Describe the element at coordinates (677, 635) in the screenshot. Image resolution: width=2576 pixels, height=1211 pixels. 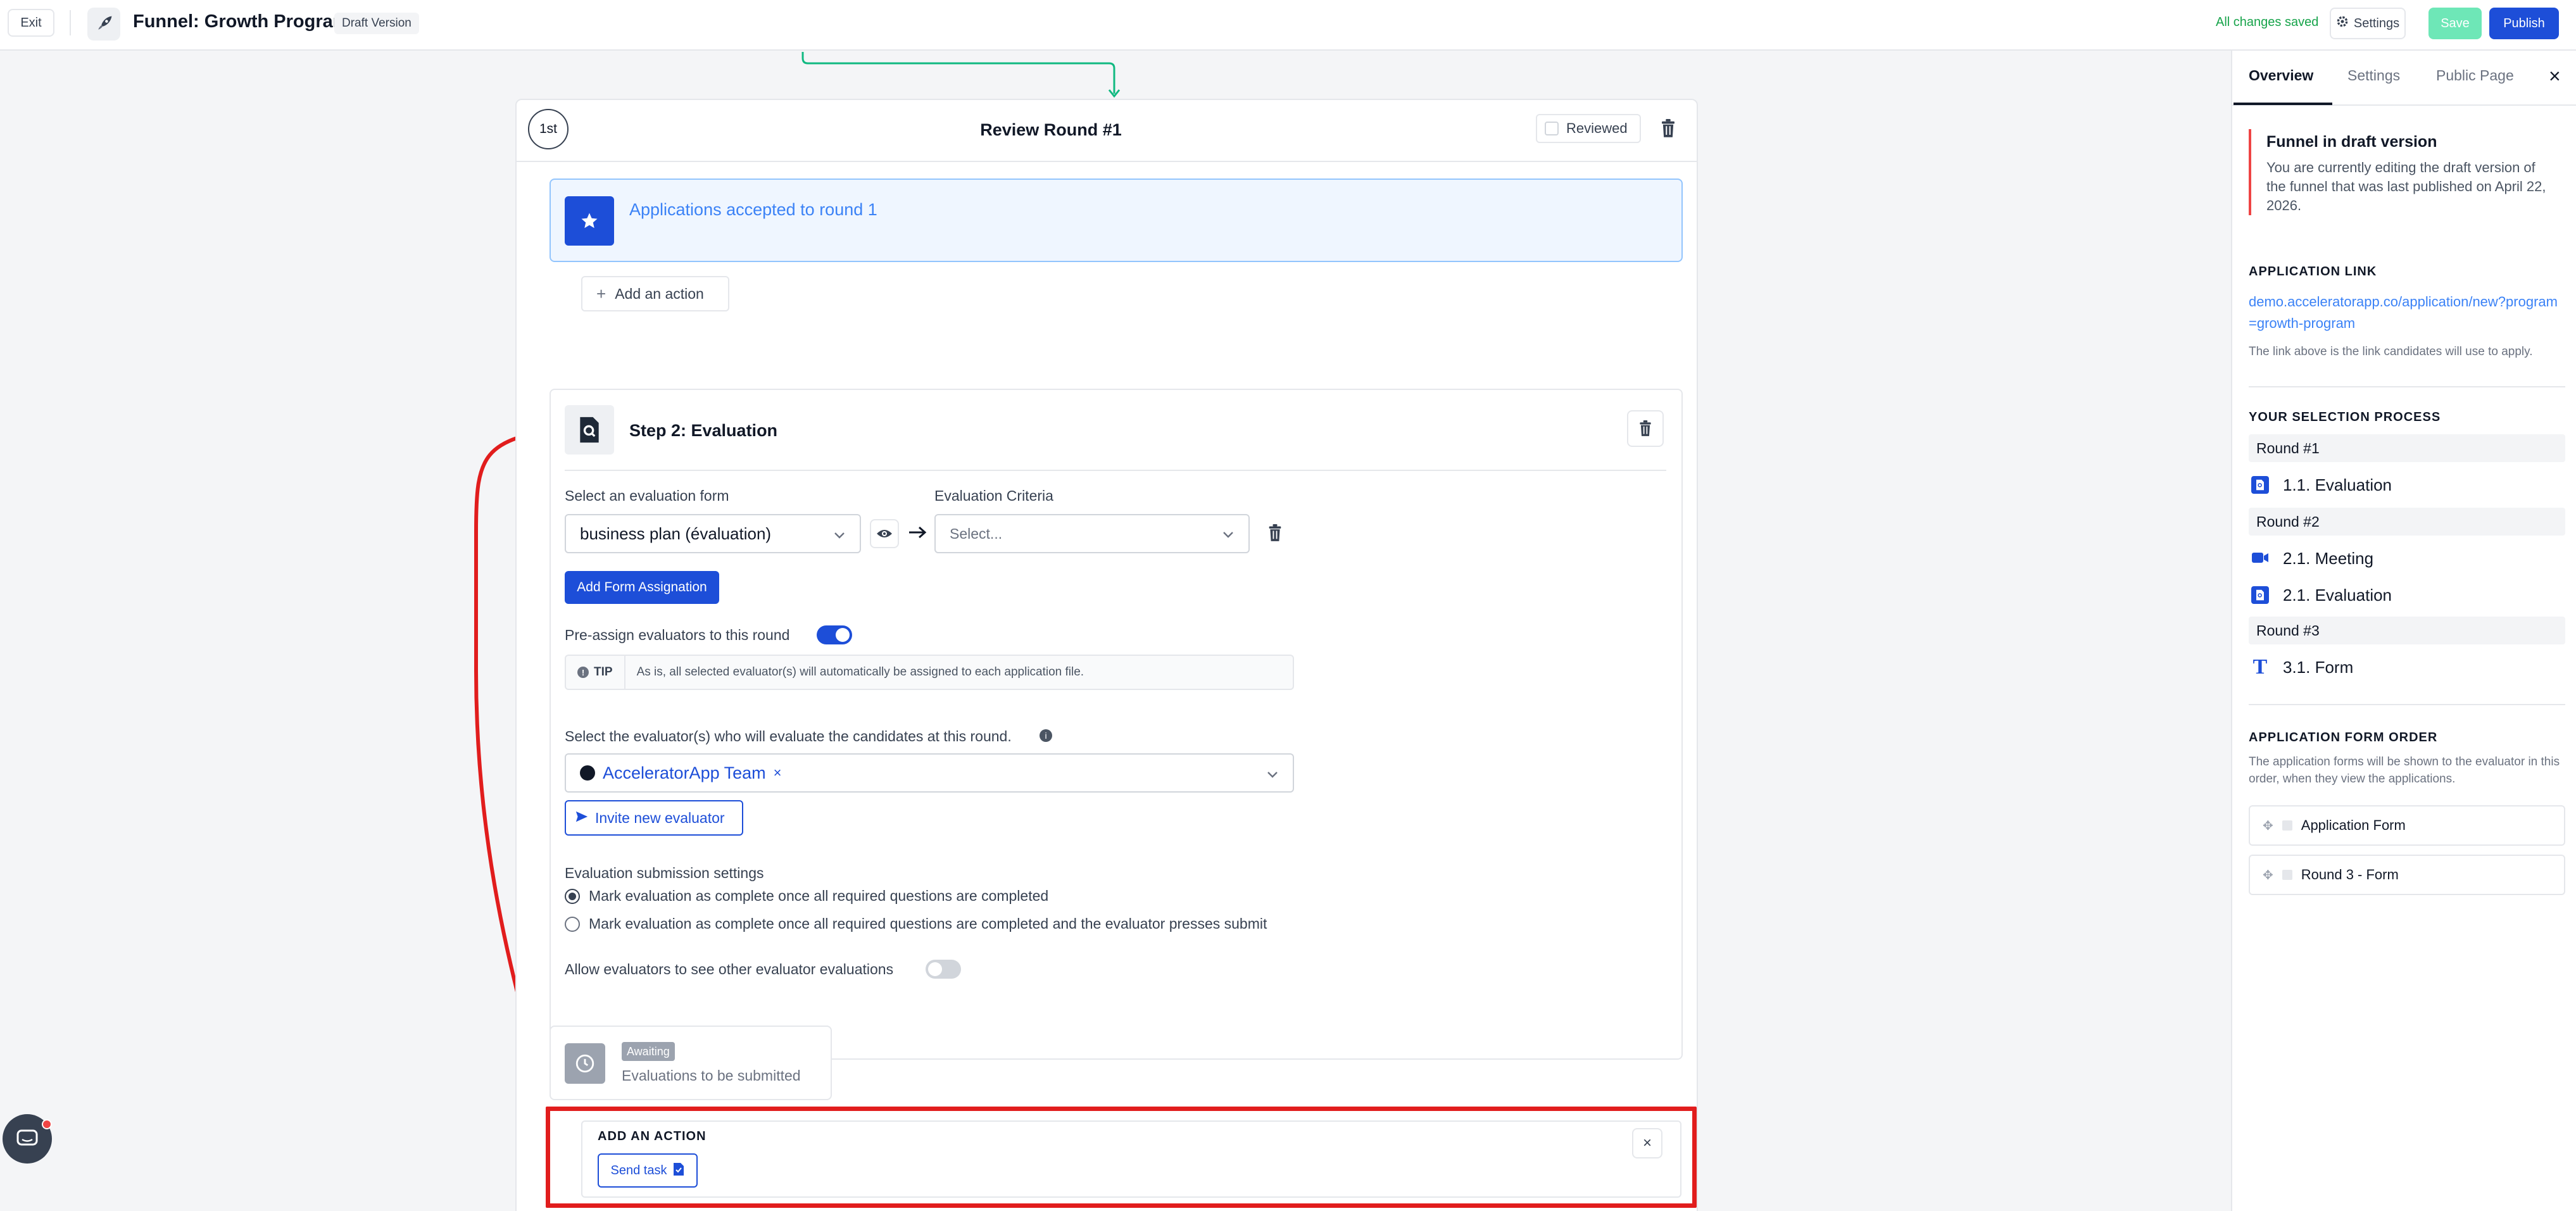
I see `preassign-label: Pre-assign evaluators to this round` at that location.